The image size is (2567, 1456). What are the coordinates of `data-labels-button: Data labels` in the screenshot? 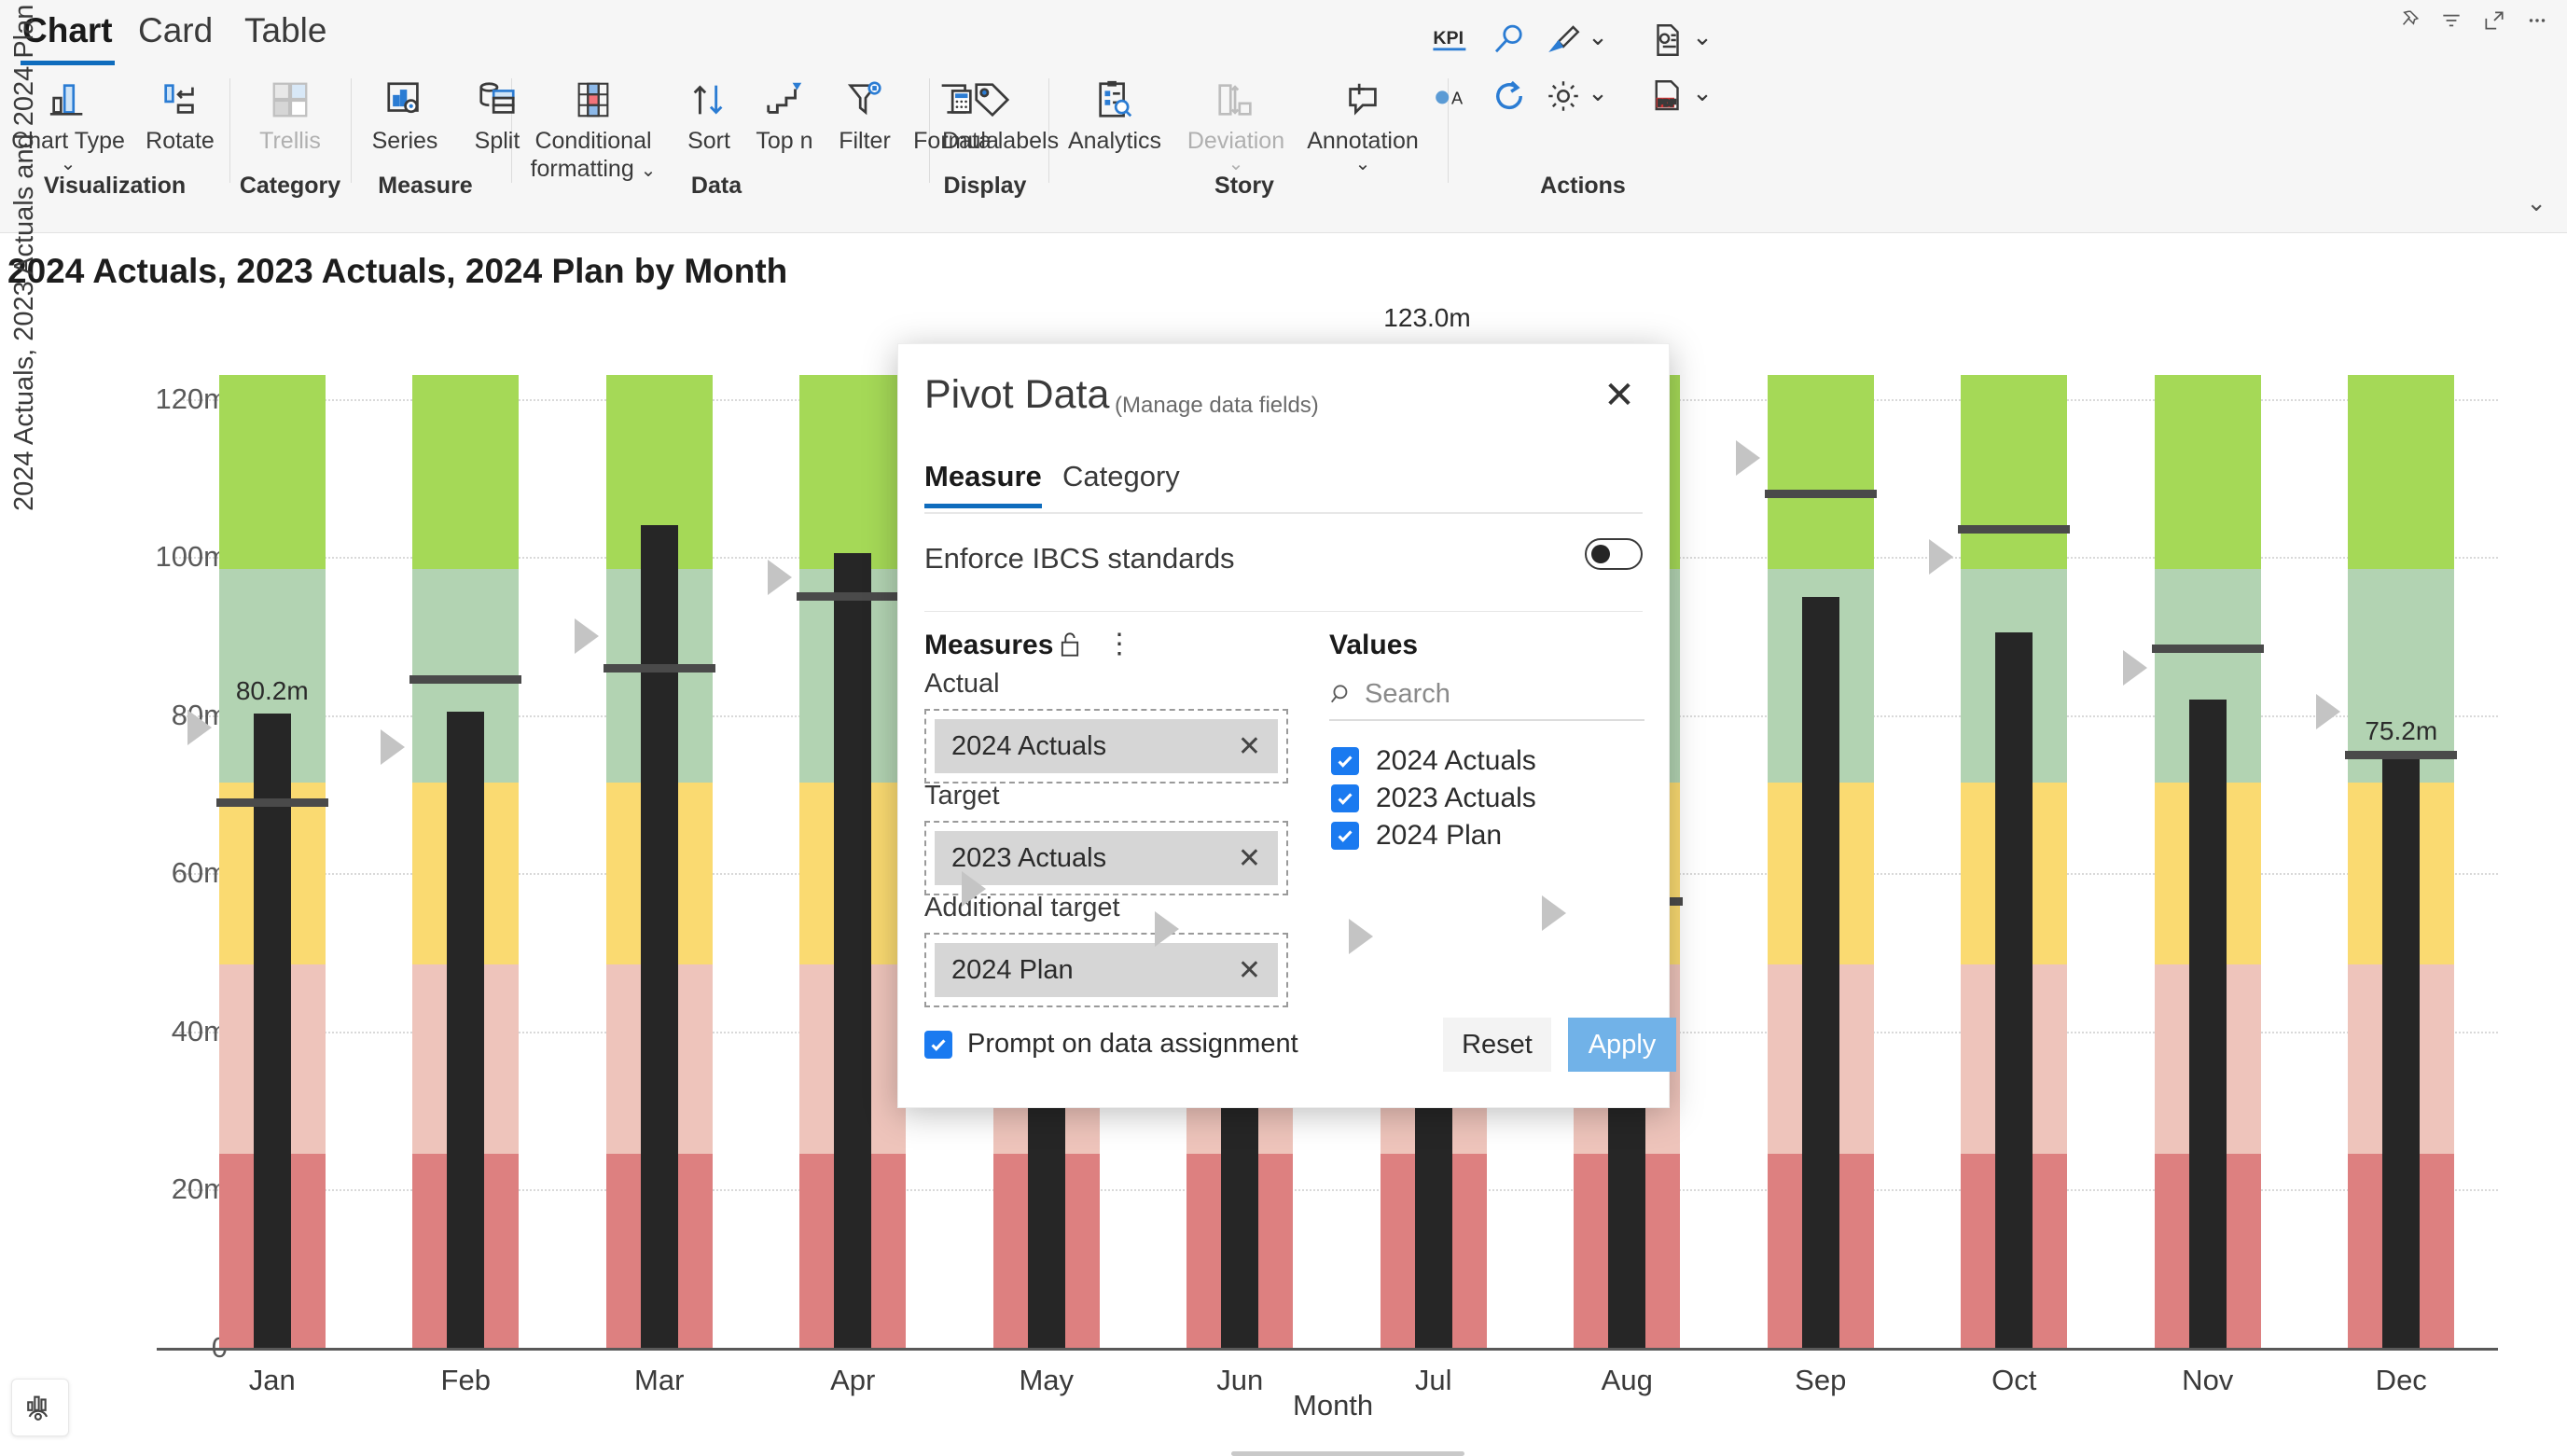 It's located at (1001, 114).